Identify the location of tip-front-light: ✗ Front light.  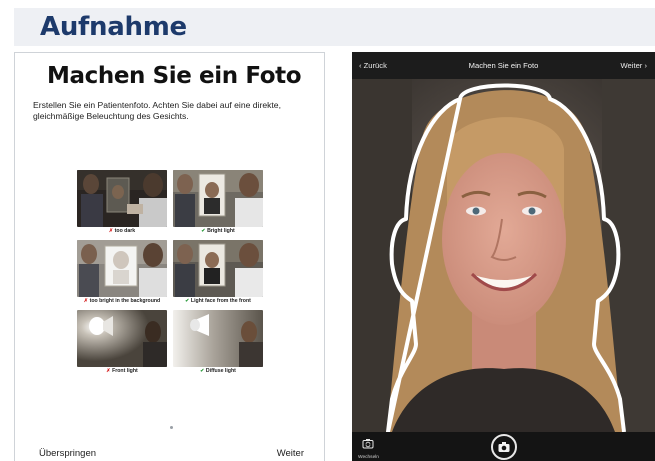
(122, 342).